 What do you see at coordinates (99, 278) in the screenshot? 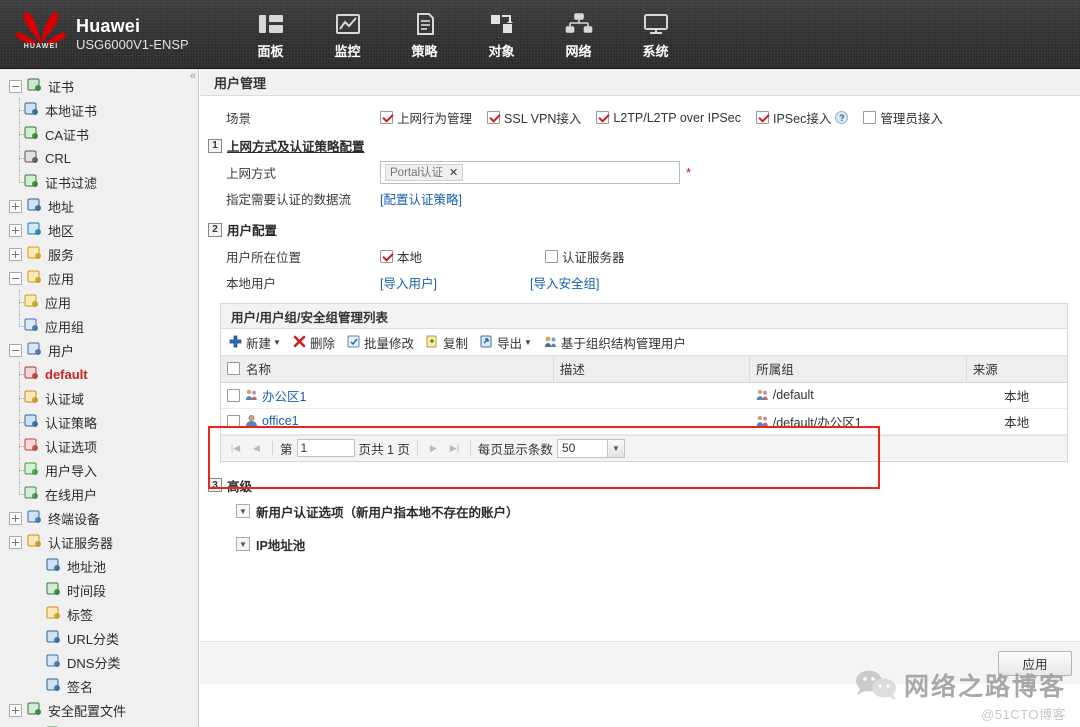
I see `sidebar-item-application: 应用` at bounding box center [99, 278].